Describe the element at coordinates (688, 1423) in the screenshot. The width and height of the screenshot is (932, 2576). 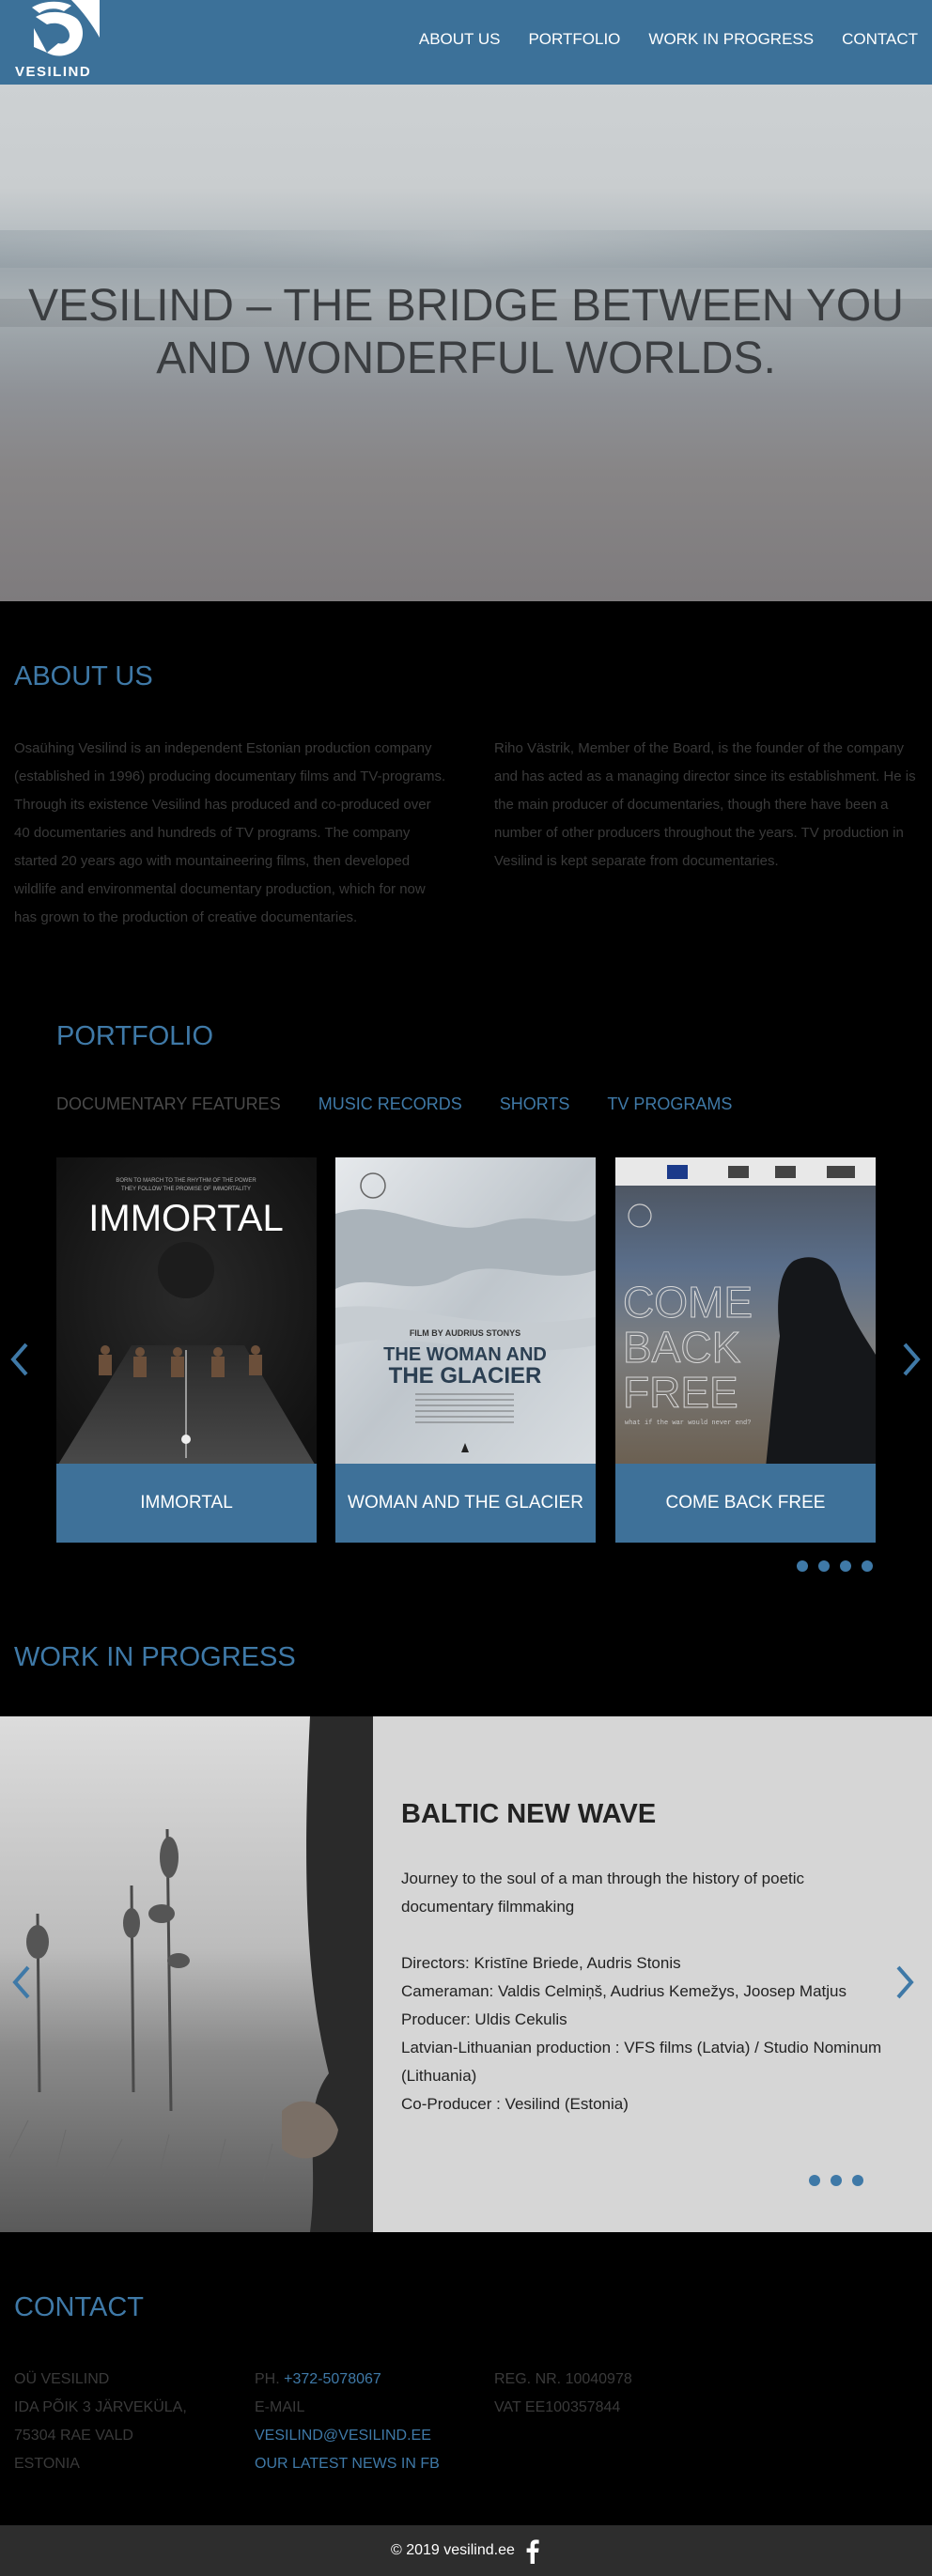
I see `poster-tagline: what if the war would never end?` at that location.